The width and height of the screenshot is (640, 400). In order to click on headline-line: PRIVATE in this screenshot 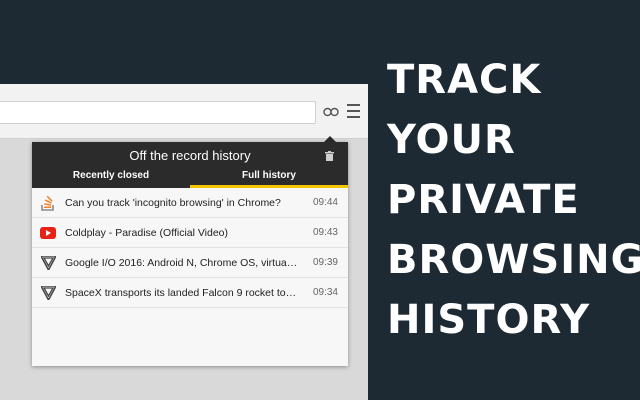, I will do `click(483, 200)`.